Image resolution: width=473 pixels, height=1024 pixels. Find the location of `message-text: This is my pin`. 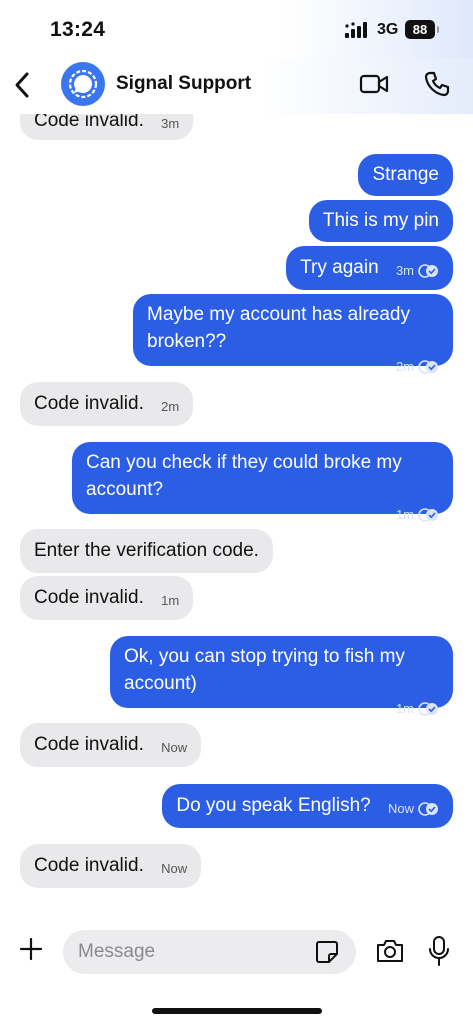

message-text: This is my pin is located at coordinates (380, 220).